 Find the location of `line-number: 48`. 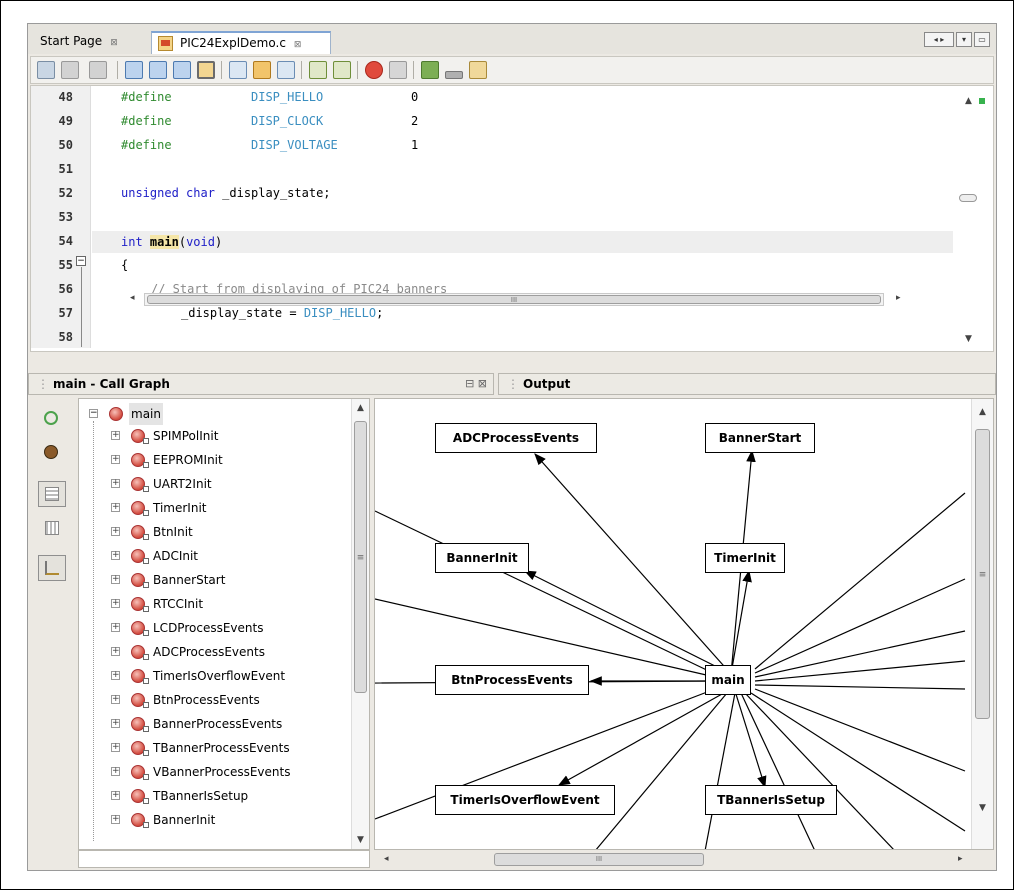

line-number: 48 is located at coordinates (65, 97).